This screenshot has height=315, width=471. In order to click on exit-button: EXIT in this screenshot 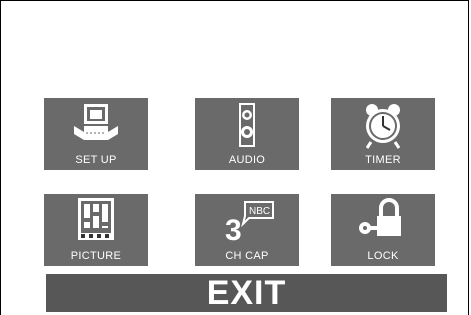, I will do `click(246, 293)`.